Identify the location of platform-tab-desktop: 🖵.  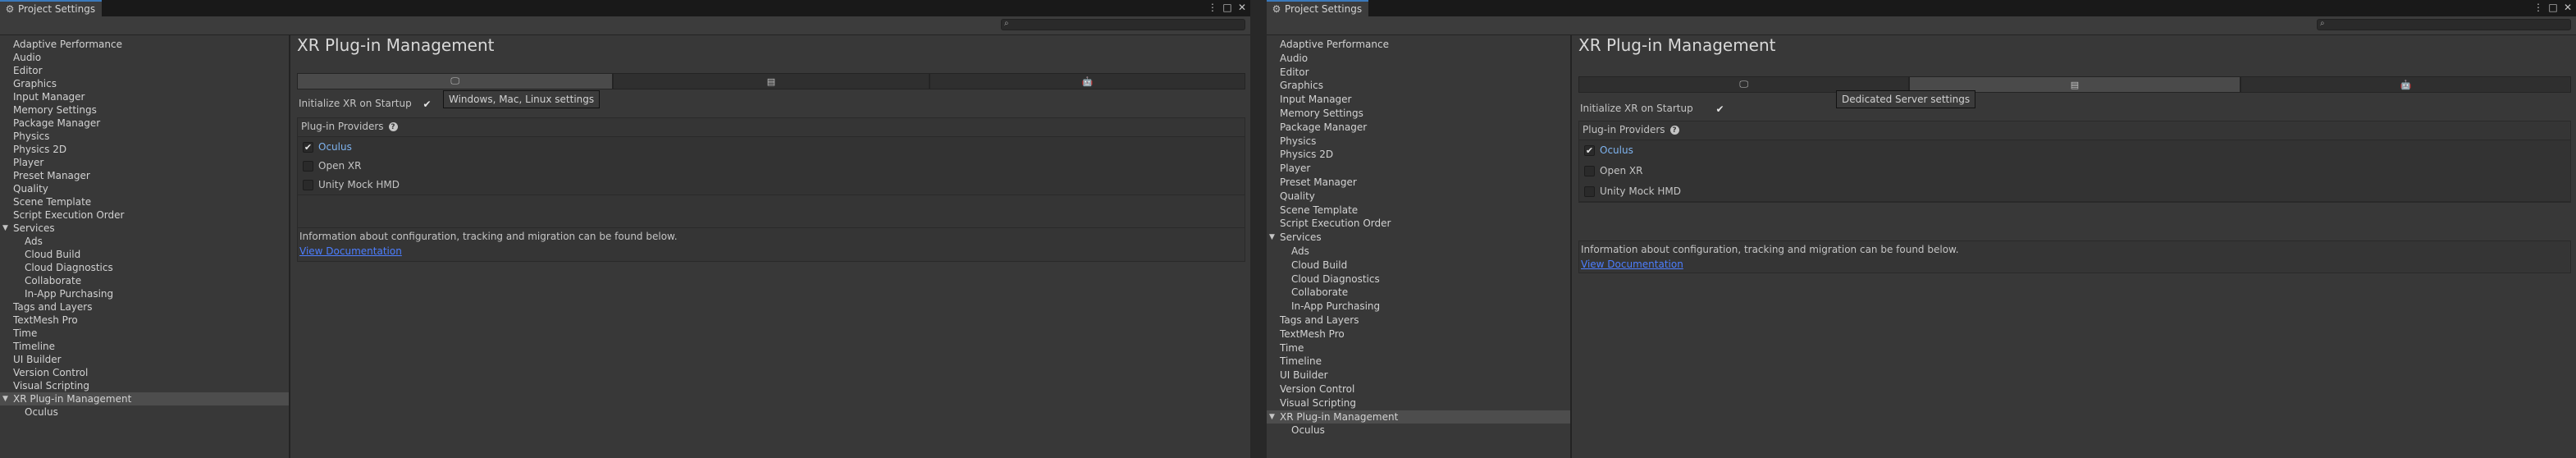
(456, 81).